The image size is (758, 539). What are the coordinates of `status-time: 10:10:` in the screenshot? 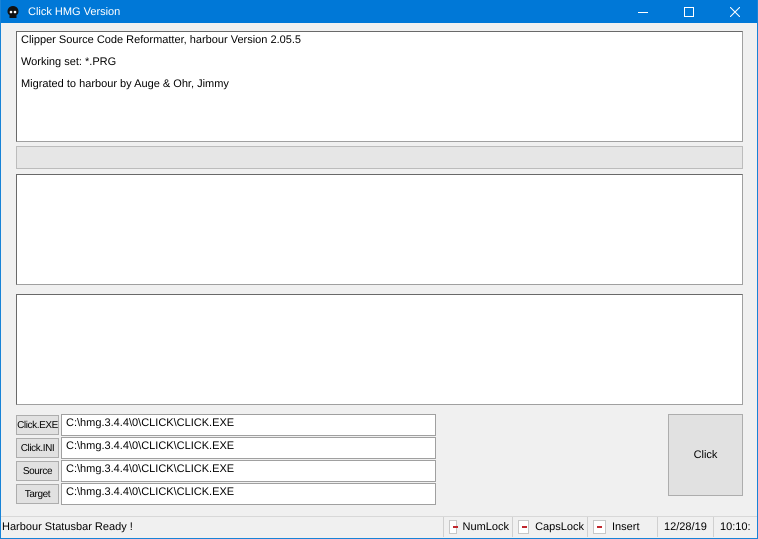 It's located at (735, 527).